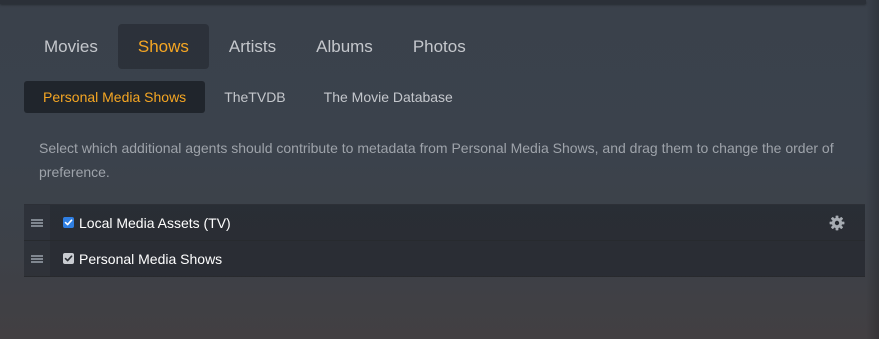 The height and width of the screenshot is (339, 879). What do you see at coordinates (71, 46) in the screenshot?
I see `tab-movies: Movies` at bounding box center [71, 46].